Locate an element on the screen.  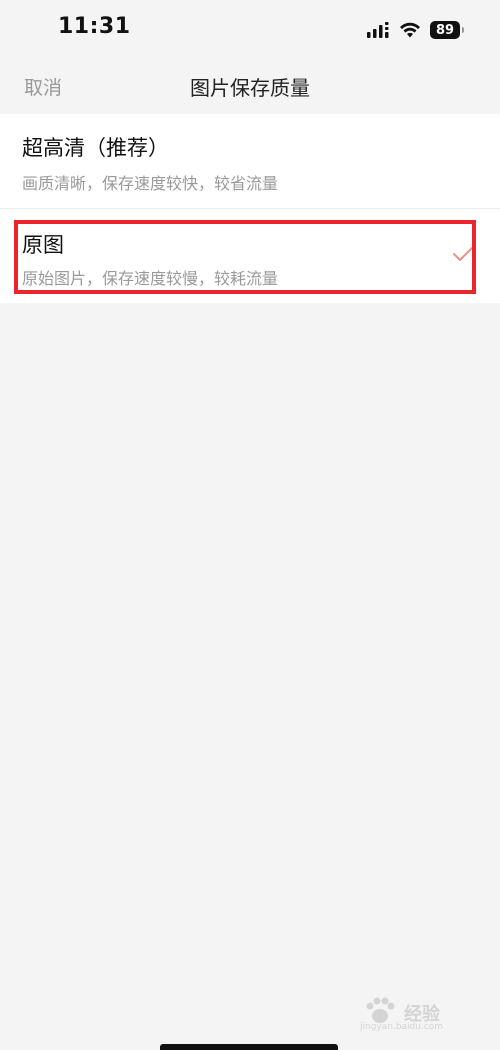
status-time: 11:31 is located at coordinates (94, 26).